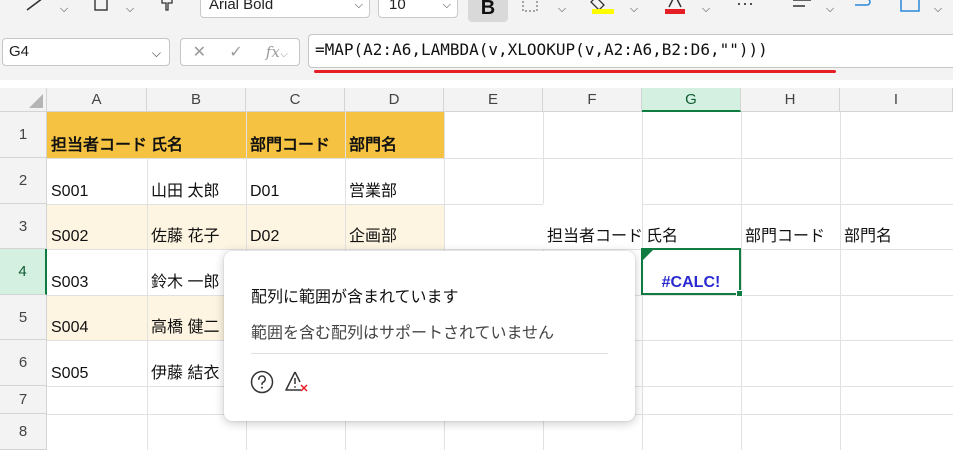 This screenshot has width=953, height=450. I want to click on bold-label: B, so click(488, 9).